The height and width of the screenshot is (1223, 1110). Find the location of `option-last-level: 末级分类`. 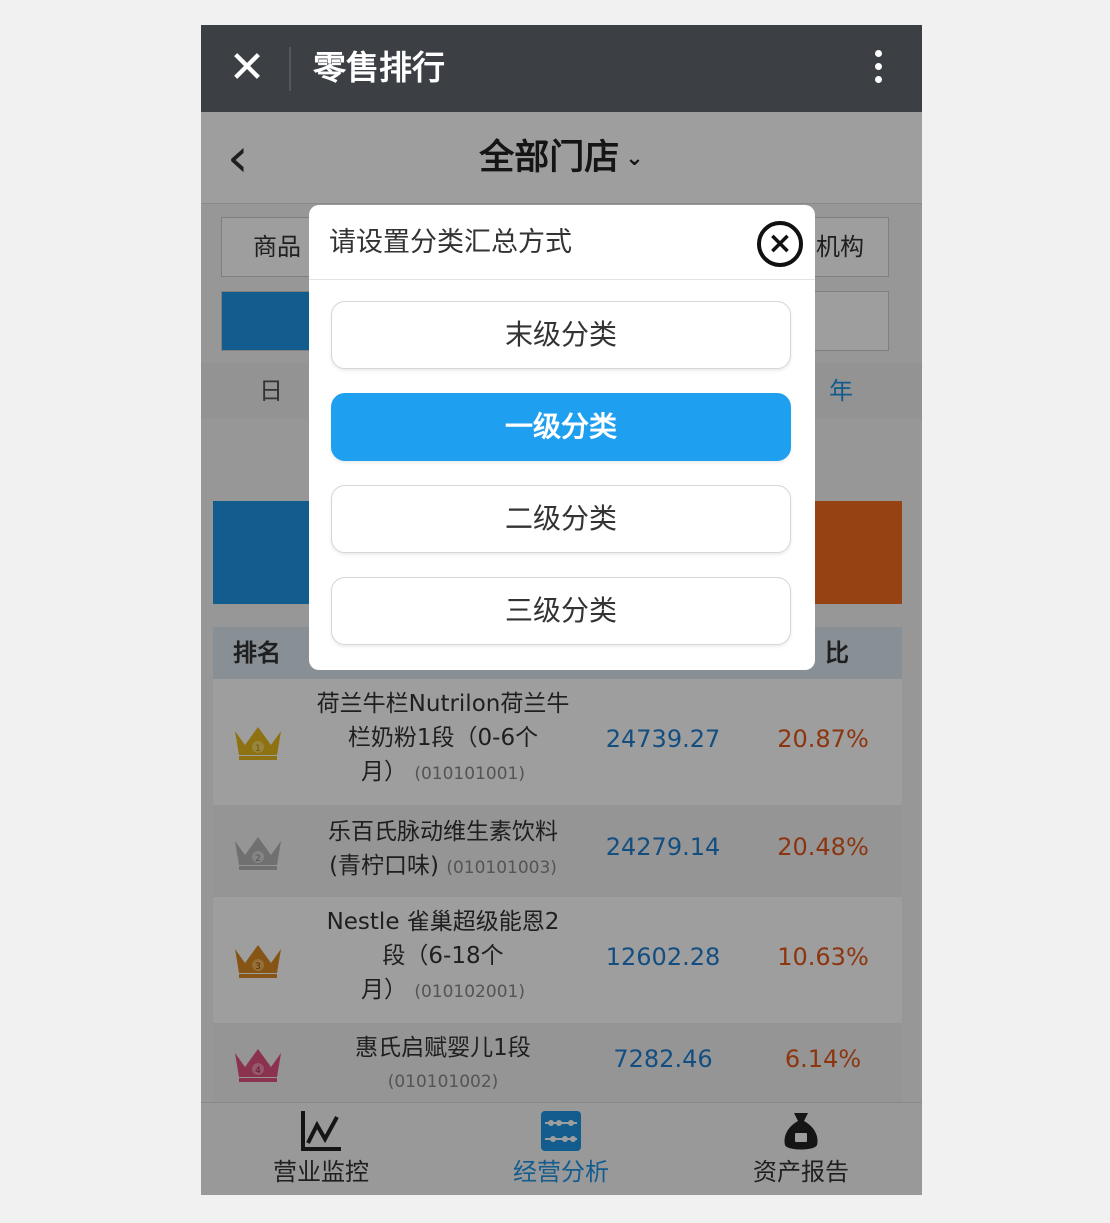

option-last-level: 末级分类 is located at coordinates (561, 335).